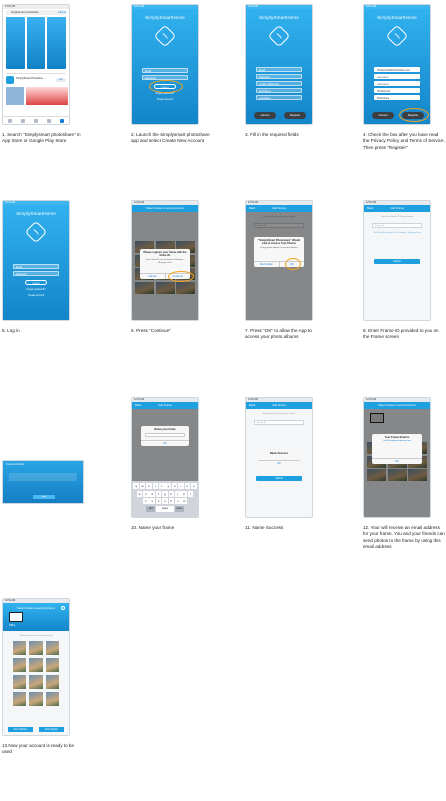  What do you see at coordinates (158, 501) in the screenshot?
I see `key: c` at bounding box center [158, 501].